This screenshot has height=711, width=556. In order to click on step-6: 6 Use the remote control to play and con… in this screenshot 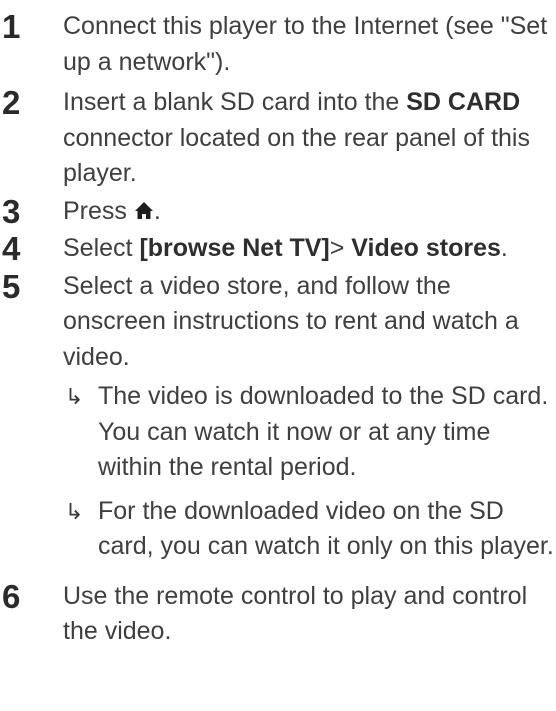, I will do `click(278, 614)`.